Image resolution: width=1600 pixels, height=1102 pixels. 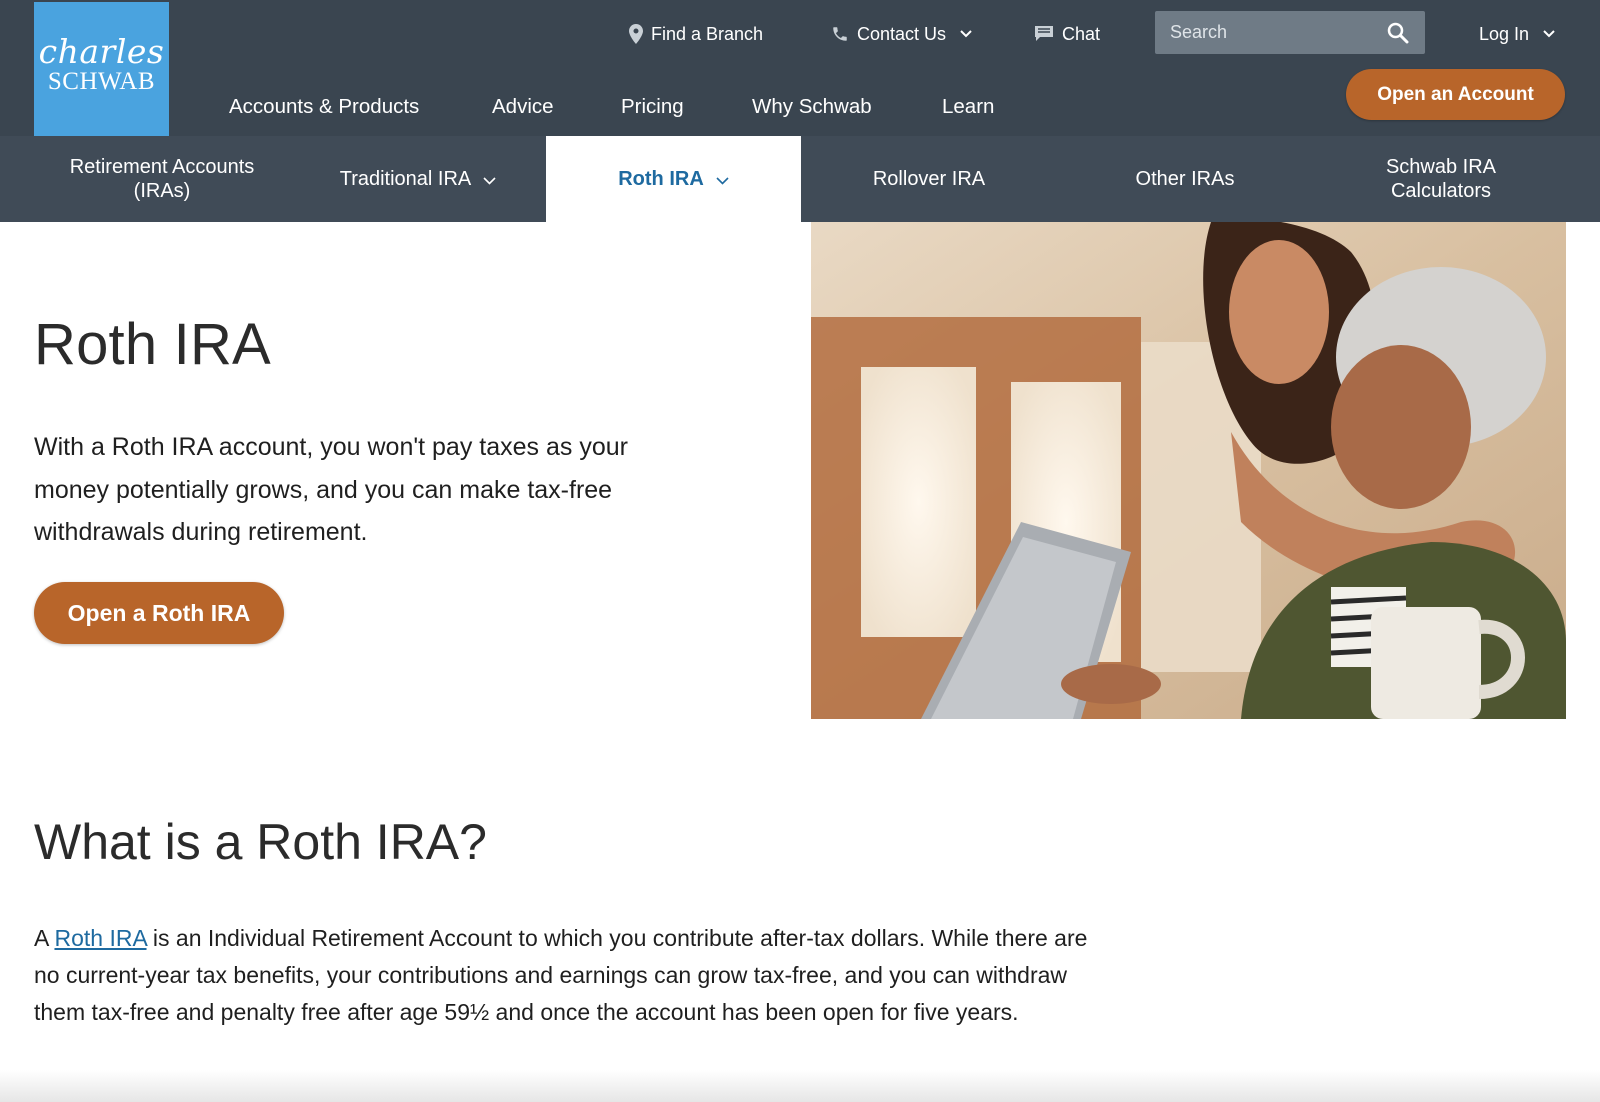 I want to click on log-in-menu: Log In, so click(x=1517, y=34).